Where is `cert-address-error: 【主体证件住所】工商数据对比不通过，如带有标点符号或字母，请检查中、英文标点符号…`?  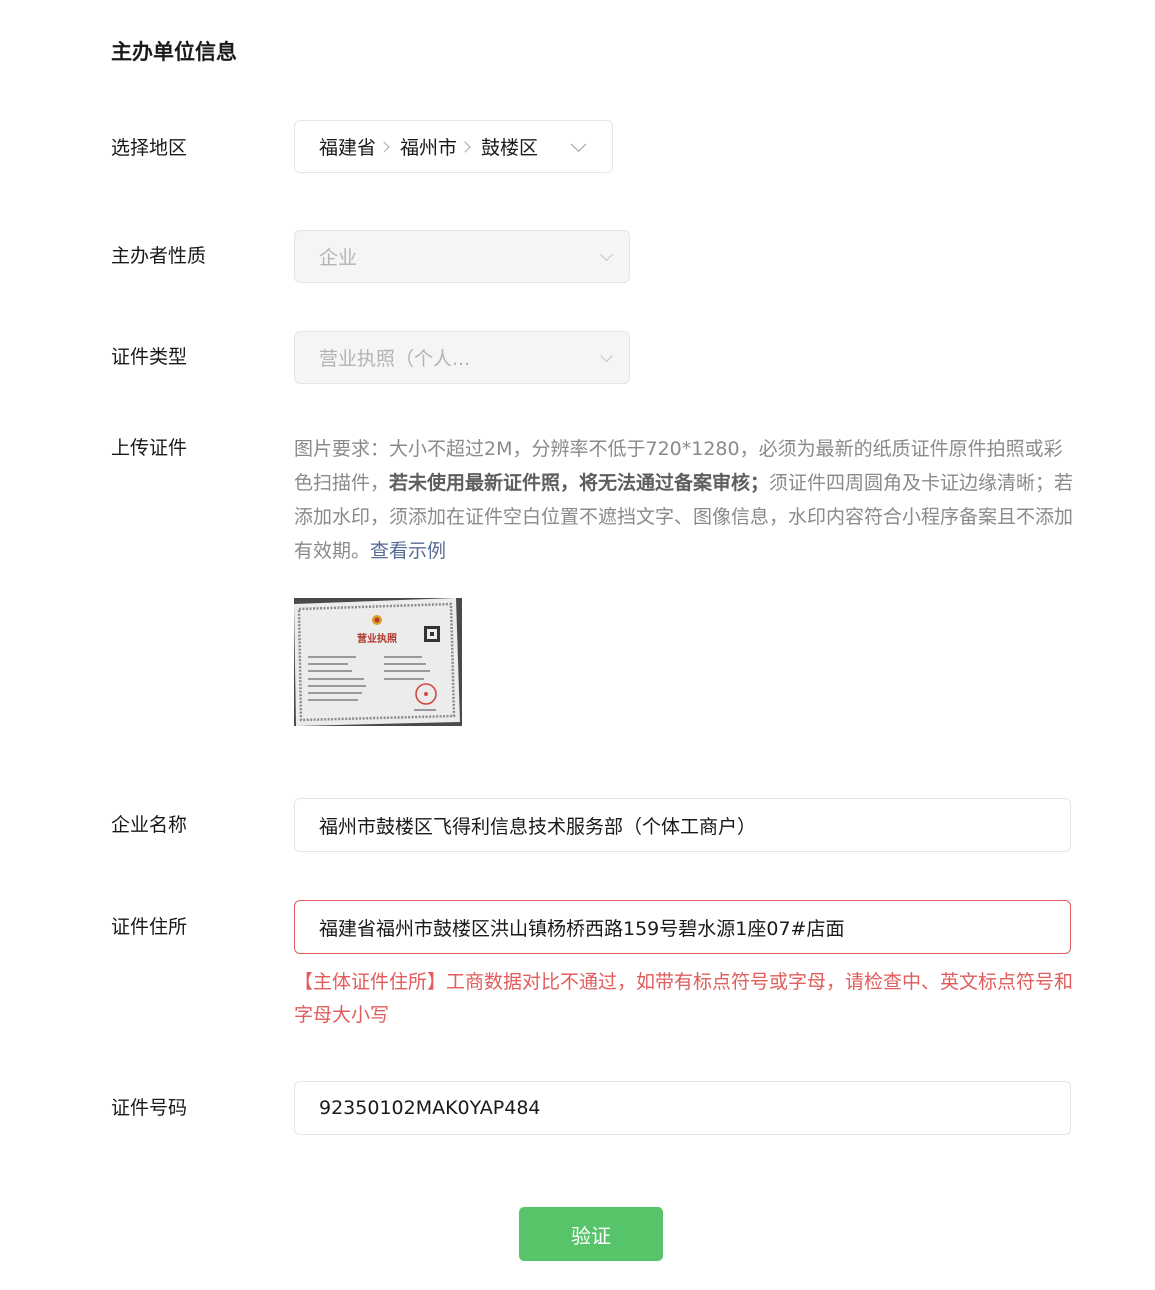
cert-address-error: 【主体证件住所】工商数据对比不通过，如带有标点符号或字母，请检查中、英文标点符号… is located at coordinates (684, 998).